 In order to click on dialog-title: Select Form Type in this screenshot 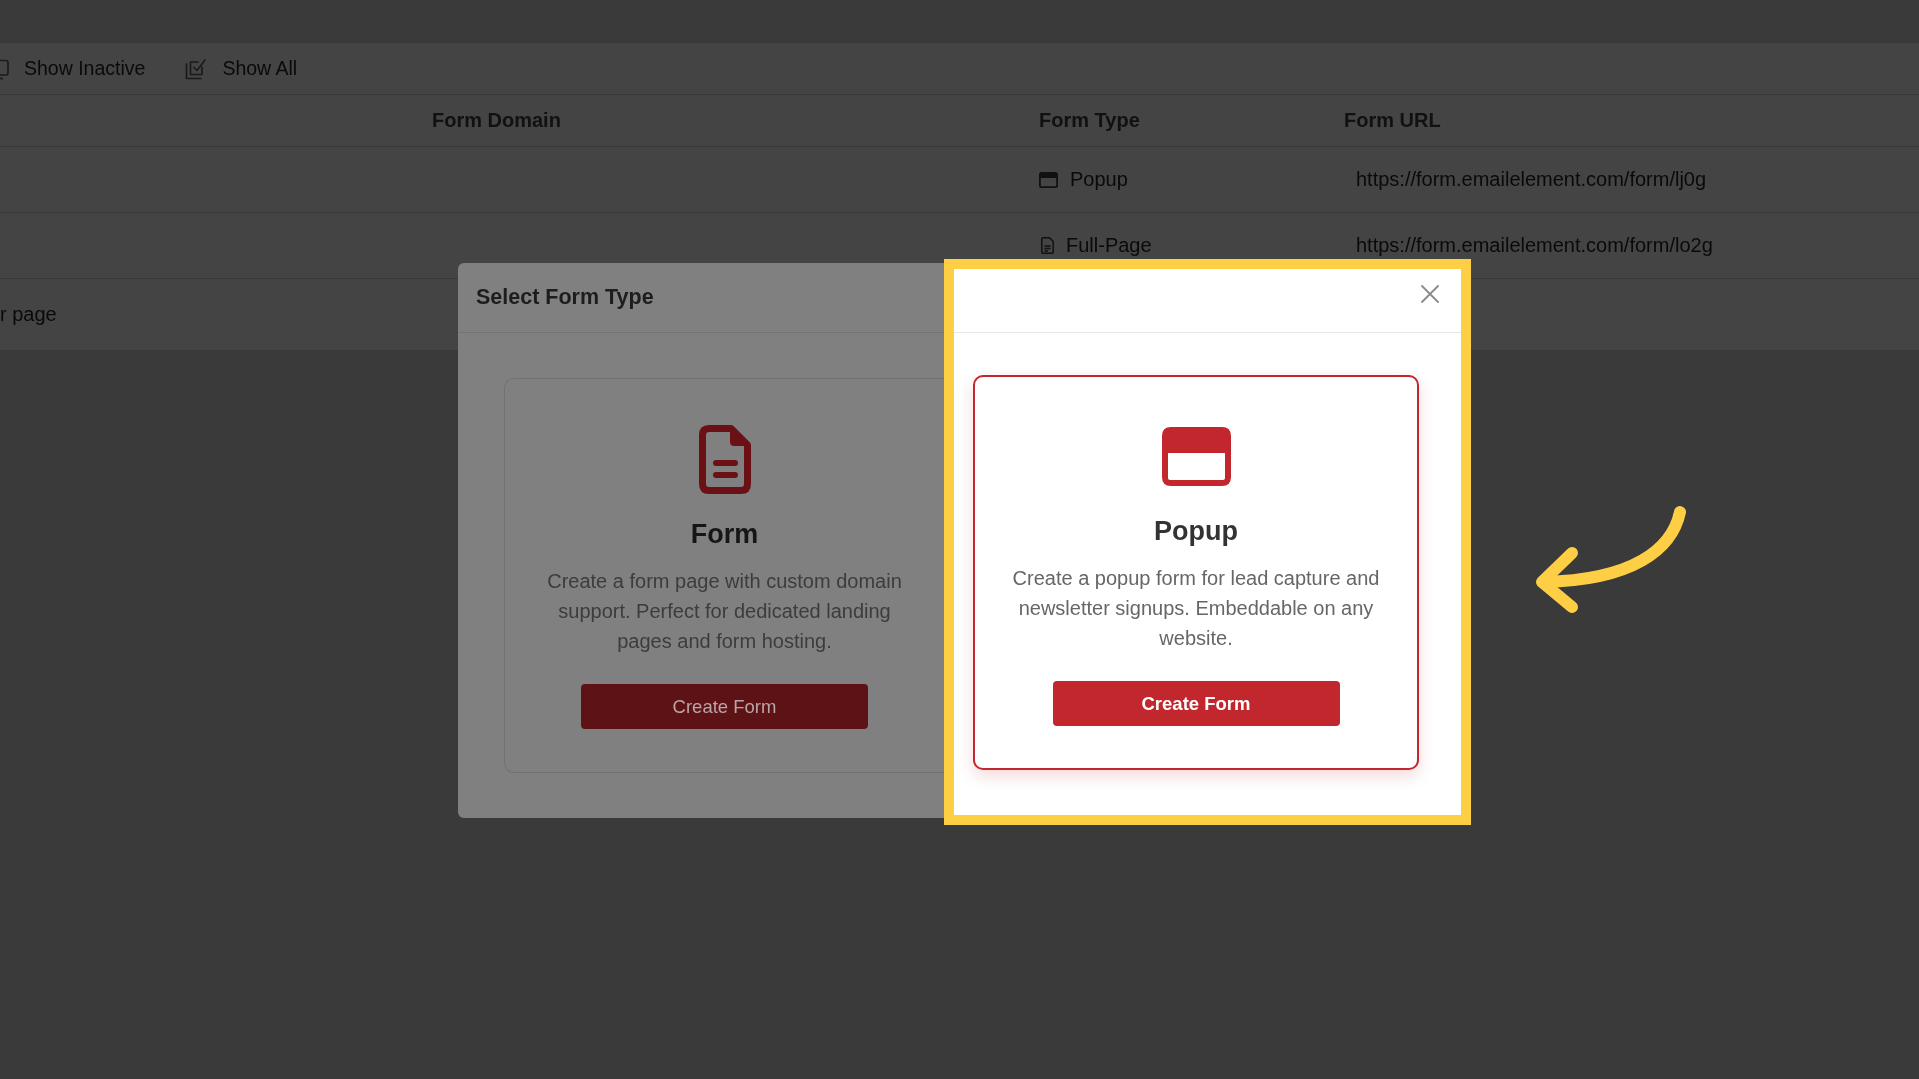, I will do `click(565, 297)`.